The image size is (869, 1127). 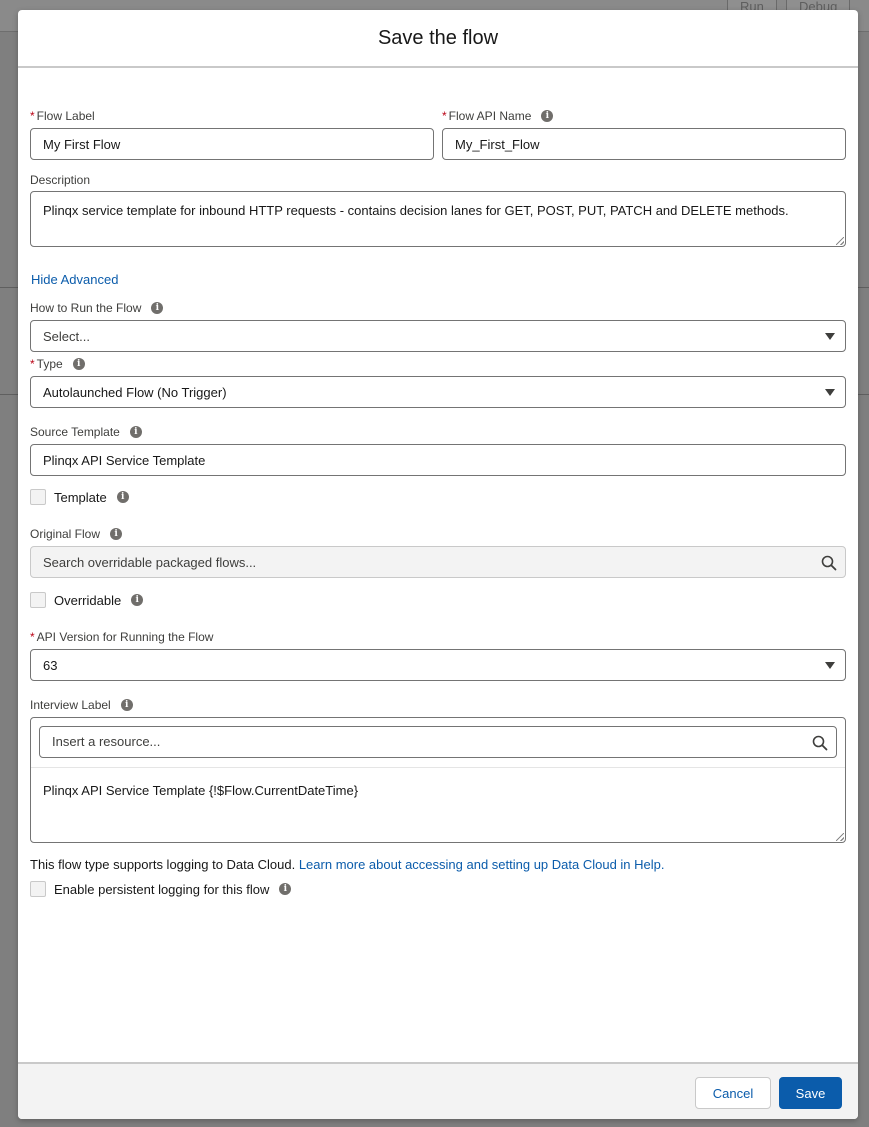 I want to click on modal-title: Save the flow, so click(x=438, y=37).